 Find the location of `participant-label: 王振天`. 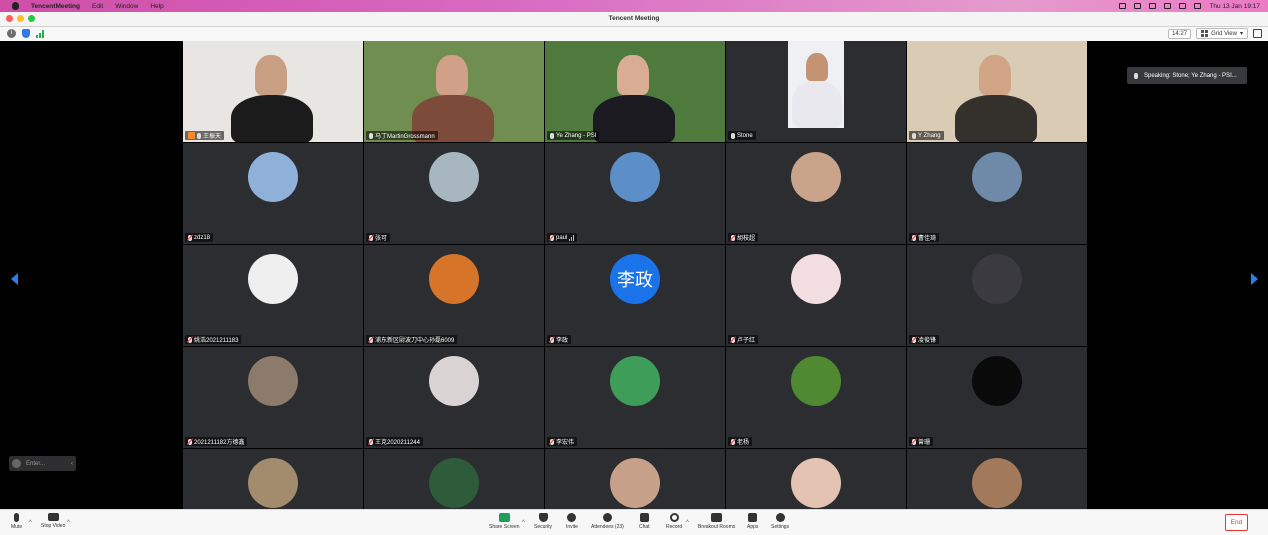

participant-label: 王振天 is located at coordinates (205, 135).